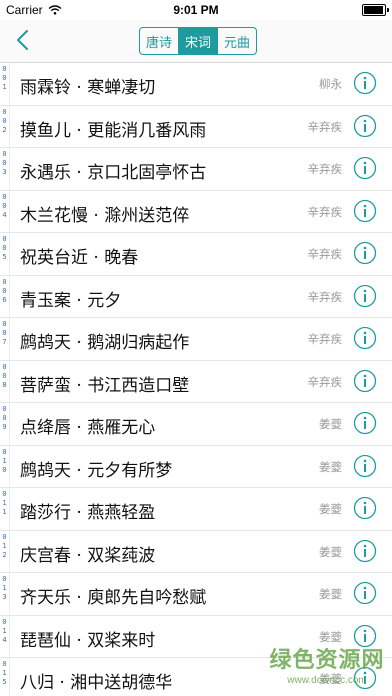 The height and width of the screenshot is (696, 392). Describe the element at coordinates (4, 214) in the screenshot. I see `row-index-digit: 4` at that location.